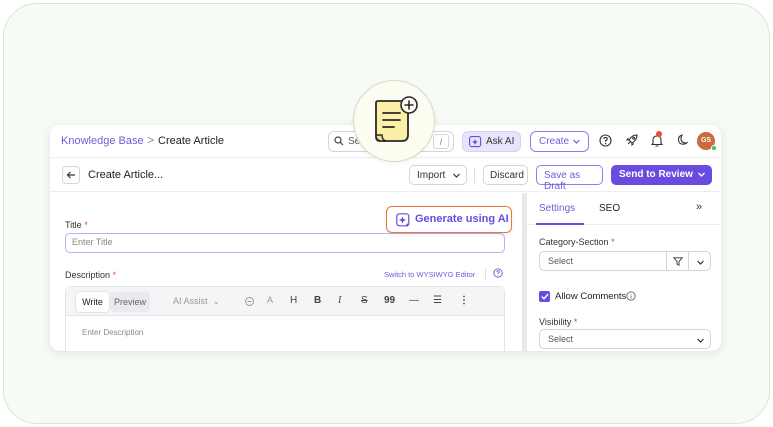 The height and width of the screenshot is (427, 773). Describe the element at coordinates (656, 174) in the screenshot. I see `send-to-review-label: Send to Review` at that location.